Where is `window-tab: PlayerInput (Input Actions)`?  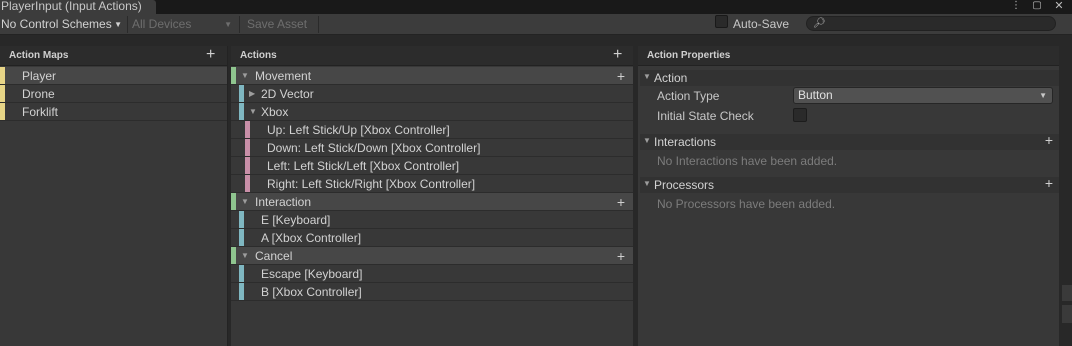 window-tab: PlayerInput (Input Actions) is located at coordinates (78, 7).